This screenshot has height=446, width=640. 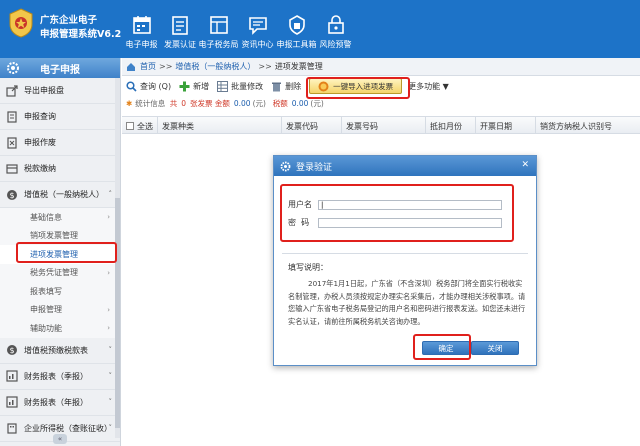 I want to click on username-row: 用户名, so click(x=395, y=204).